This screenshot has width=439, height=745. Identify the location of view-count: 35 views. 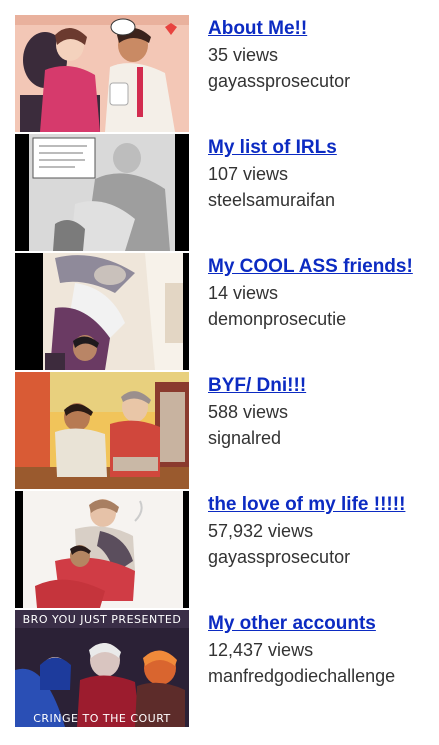
(243, 55).